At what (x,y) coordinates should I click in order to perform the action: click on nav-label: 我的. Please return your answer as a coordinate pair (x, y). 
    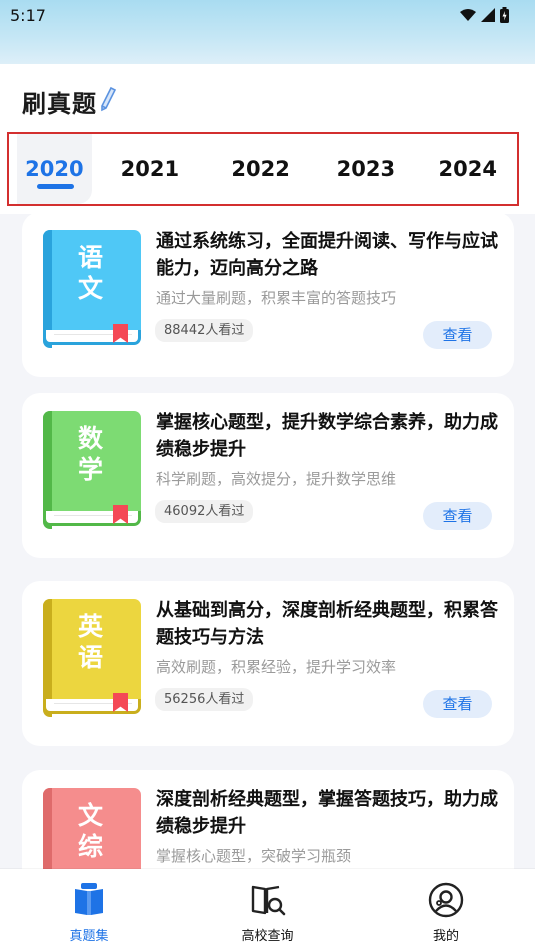
    Looking at the image, I should click on (445, 936).